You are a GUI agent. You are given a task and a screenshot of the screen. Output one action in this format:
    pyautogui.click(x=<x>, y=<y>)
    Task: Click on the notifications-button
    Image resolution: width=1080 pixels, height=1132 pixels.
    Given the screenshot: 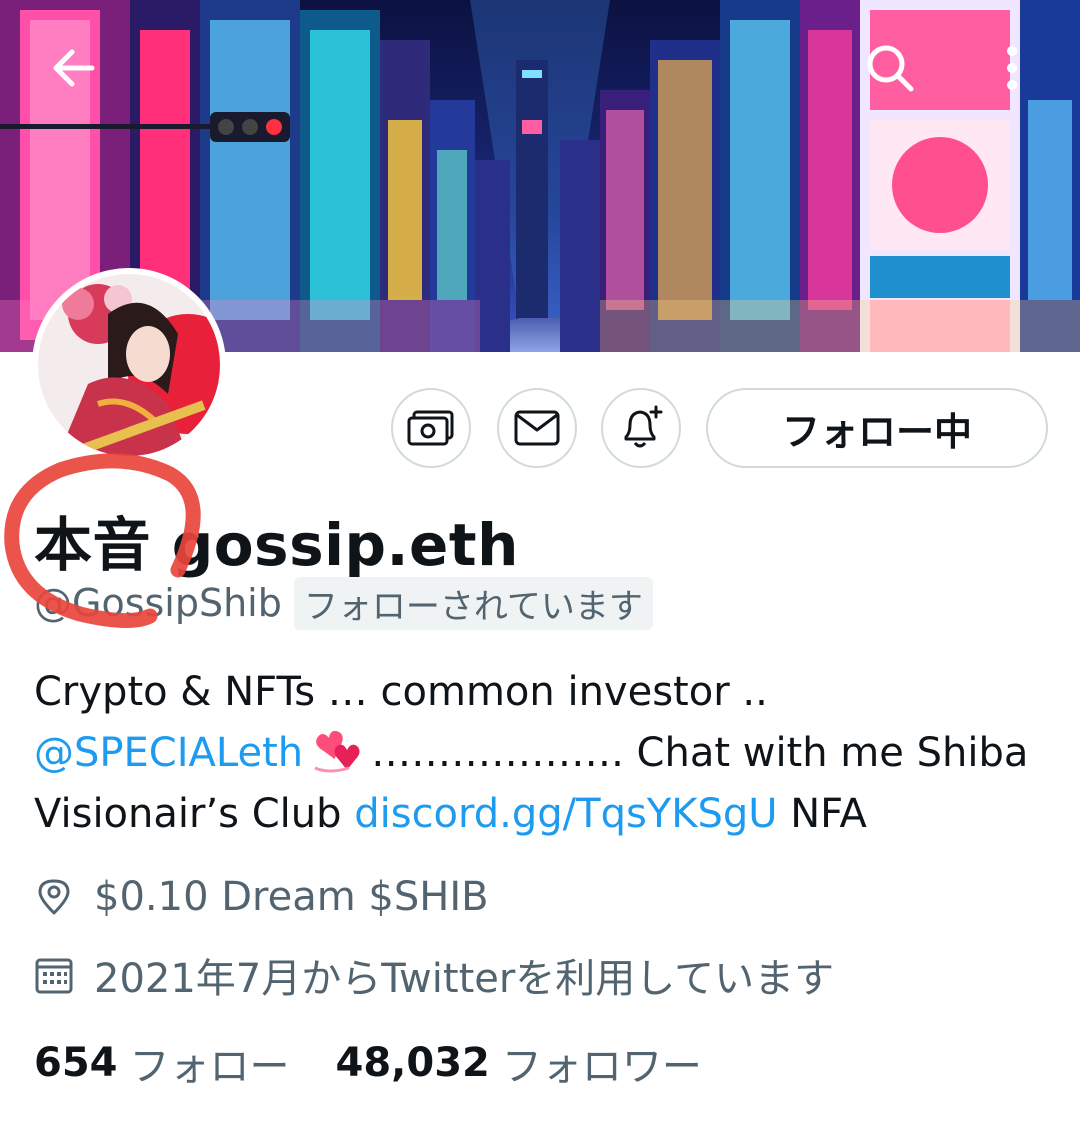 What is the action you would take?
    pyautogui.click(x=641, y=428)
    